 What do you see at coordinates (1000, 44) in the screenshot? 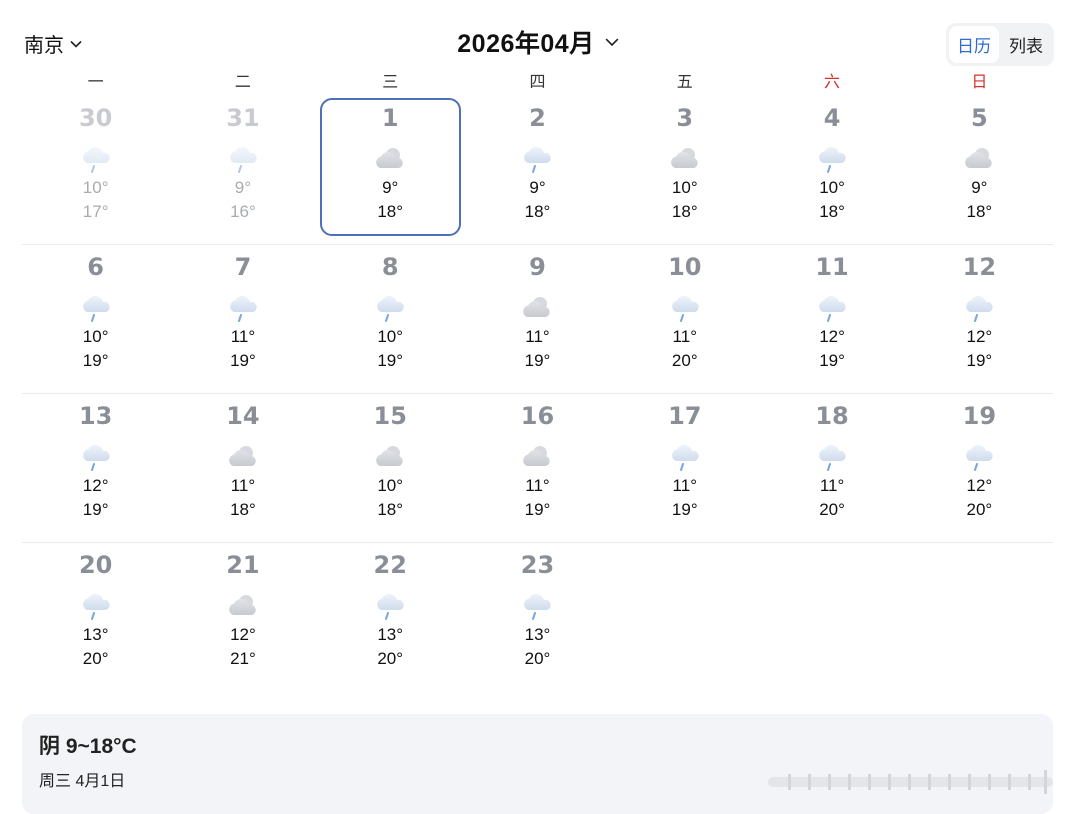
I see `view-toggle: 日历 列表` at bounding box center [1000, 44].